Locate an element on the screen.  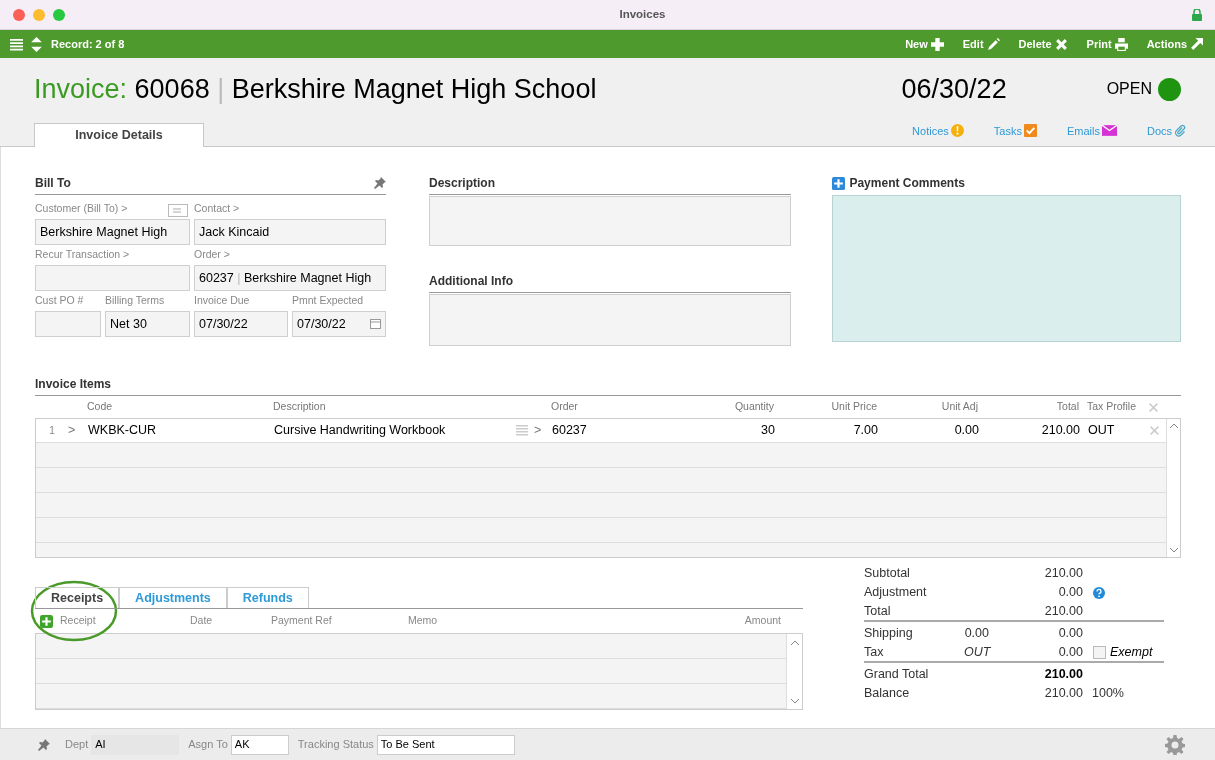
field-value: 07/30/22 is located at coordinates (322, 324).